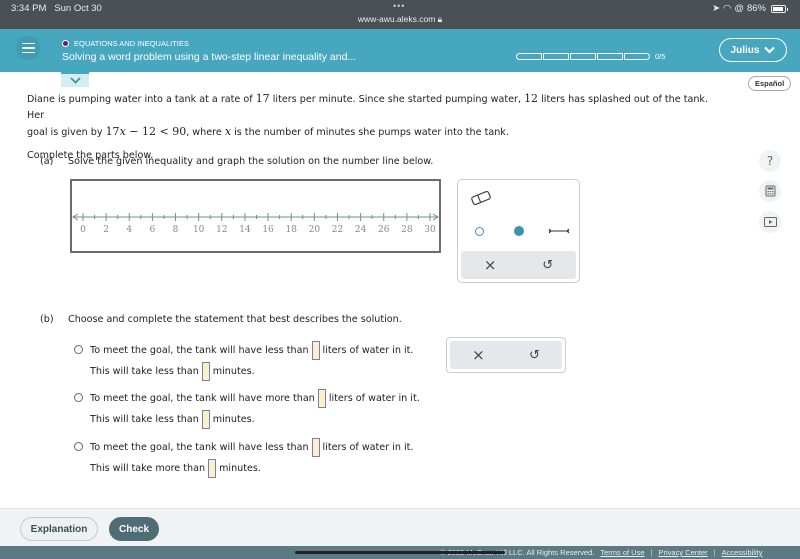 Image resolution: width=800 pixels, height=559 pixels. I want to click on date-text: Sun Oct 30, so click(78, 8).